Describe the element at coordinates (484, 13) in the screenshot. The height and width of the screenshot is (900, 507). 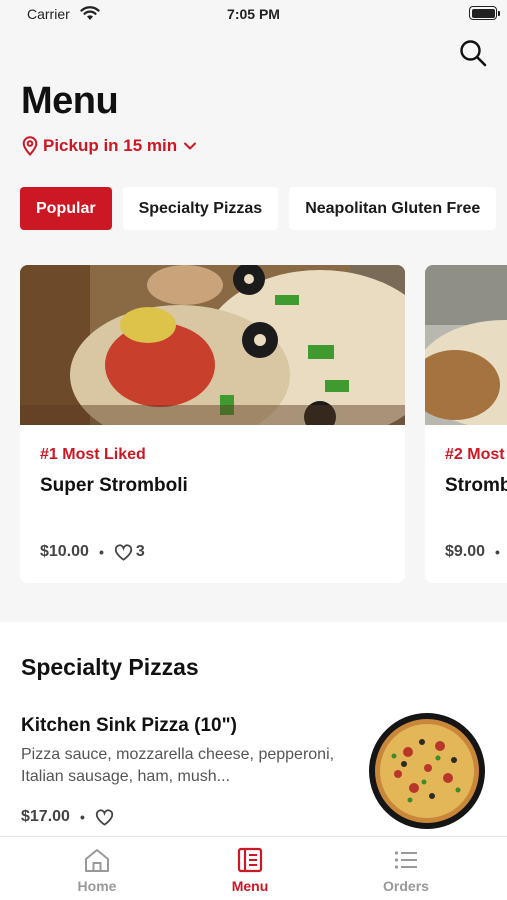
I see `battery-icon` at that location.